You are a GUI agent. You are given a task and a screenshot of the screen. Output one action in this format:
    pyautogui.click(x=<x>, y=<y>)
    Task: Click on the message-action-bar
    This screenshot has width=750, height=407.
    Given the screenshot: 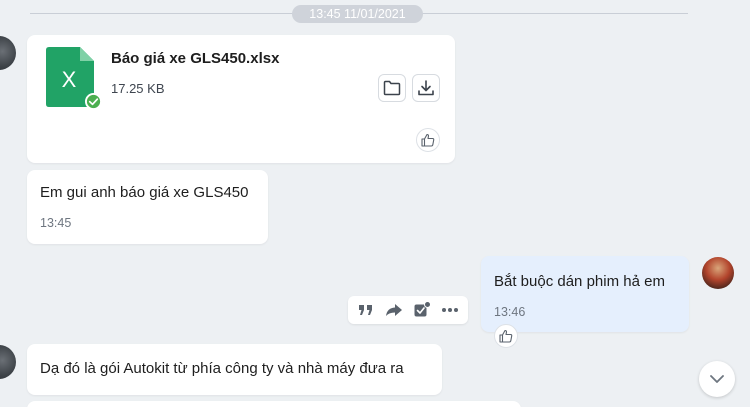 What is the action you would take?
    pyautogui.click(x=408, y=310)
    